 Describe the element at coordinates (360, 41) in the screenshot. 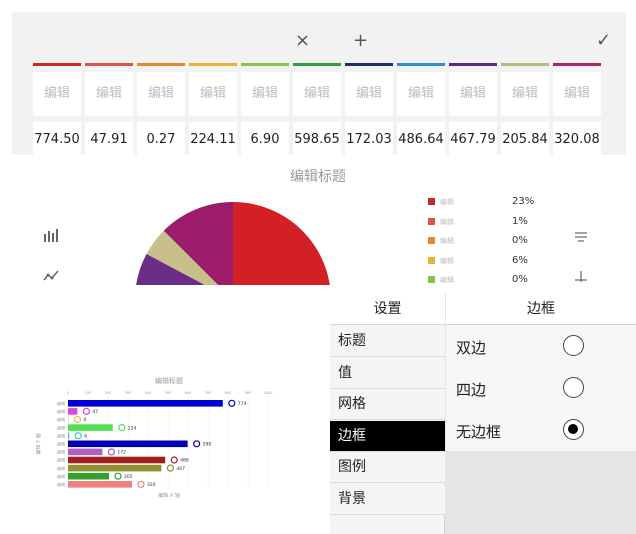

I see `add-icon: +` at that location.